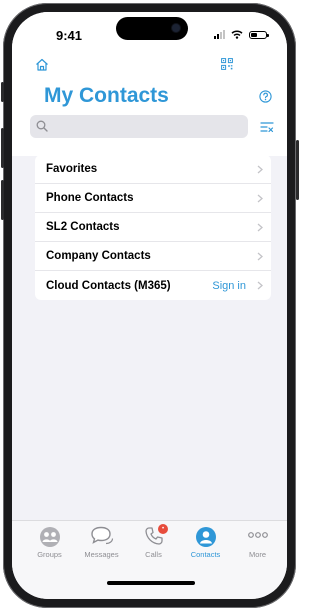 The height and width of the screenshot is (613, 320). I want to click on list-item-phone-contacts: Phone Contacts, so click(153, 198).